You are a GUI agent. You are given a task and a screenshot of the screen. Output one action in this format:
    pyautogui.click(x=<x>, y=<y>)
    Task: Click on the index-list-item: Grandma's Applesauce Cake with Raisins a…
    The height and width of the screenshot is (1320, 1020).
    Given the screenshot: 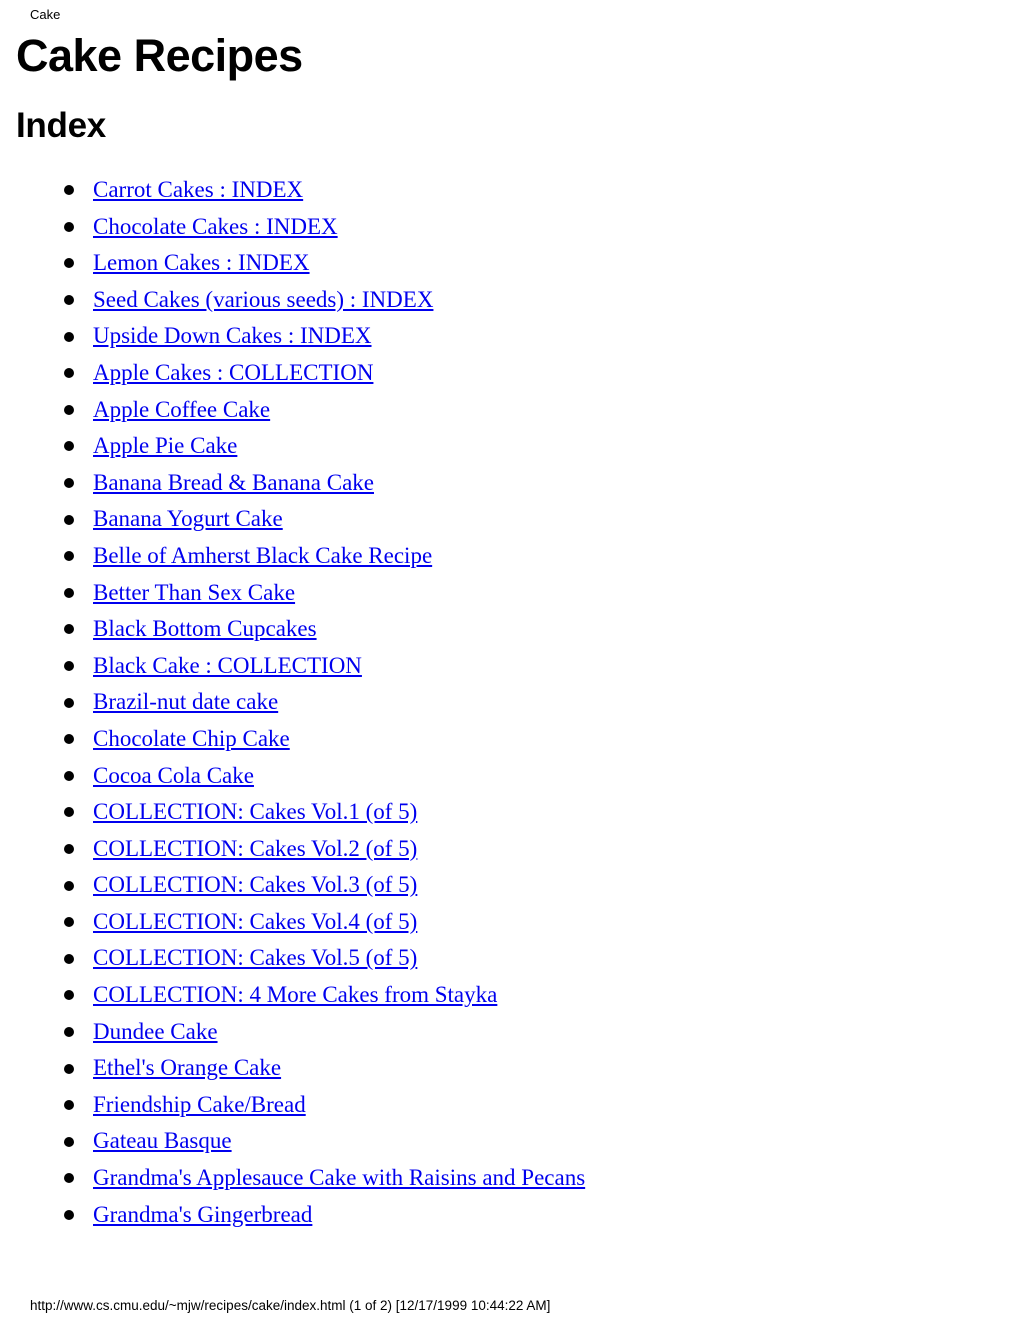 What is the action you would take?
    pyautogui.click(x=510, y=1178)
    